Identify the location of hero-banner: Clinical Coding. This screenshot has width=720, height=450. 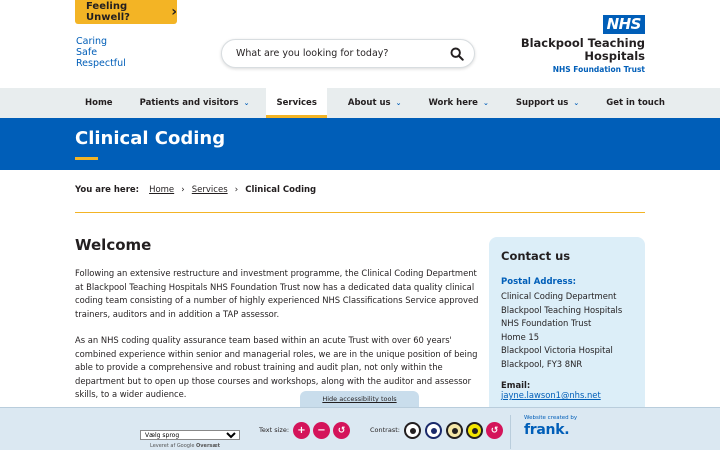
(360, 144).